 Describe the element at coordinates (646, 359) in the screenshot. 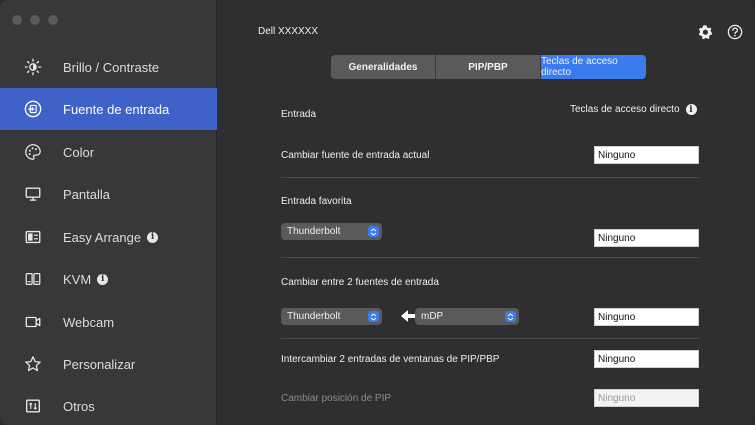

I see `hotkey-field-intercambiar-pip: Ninguno` at that location.